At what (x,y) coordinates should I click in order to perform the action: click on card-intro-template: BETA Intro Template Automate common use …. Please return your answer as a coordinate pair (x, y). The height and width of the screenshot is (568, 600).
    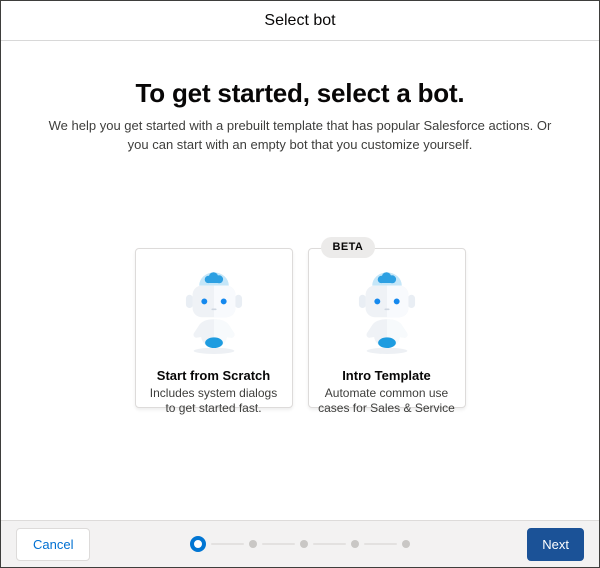
    Looking at the image, I should click on (386, 325).